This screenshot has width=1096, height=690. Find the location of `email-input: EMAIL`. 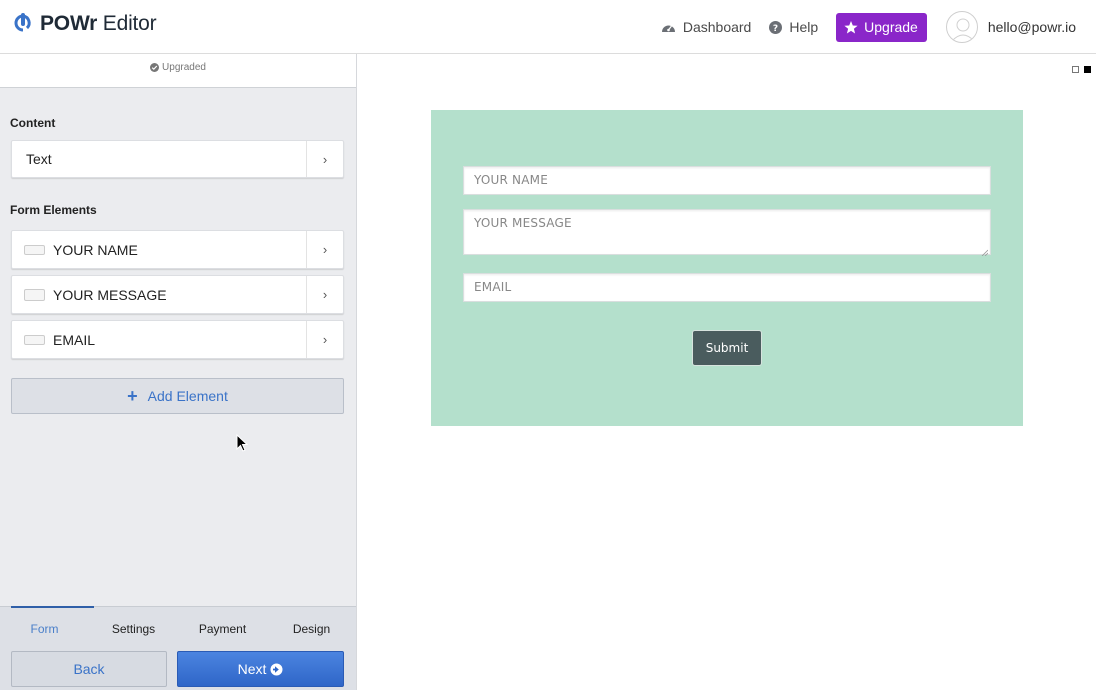

email-input: EMAIL is located at coordinates (727, 287).